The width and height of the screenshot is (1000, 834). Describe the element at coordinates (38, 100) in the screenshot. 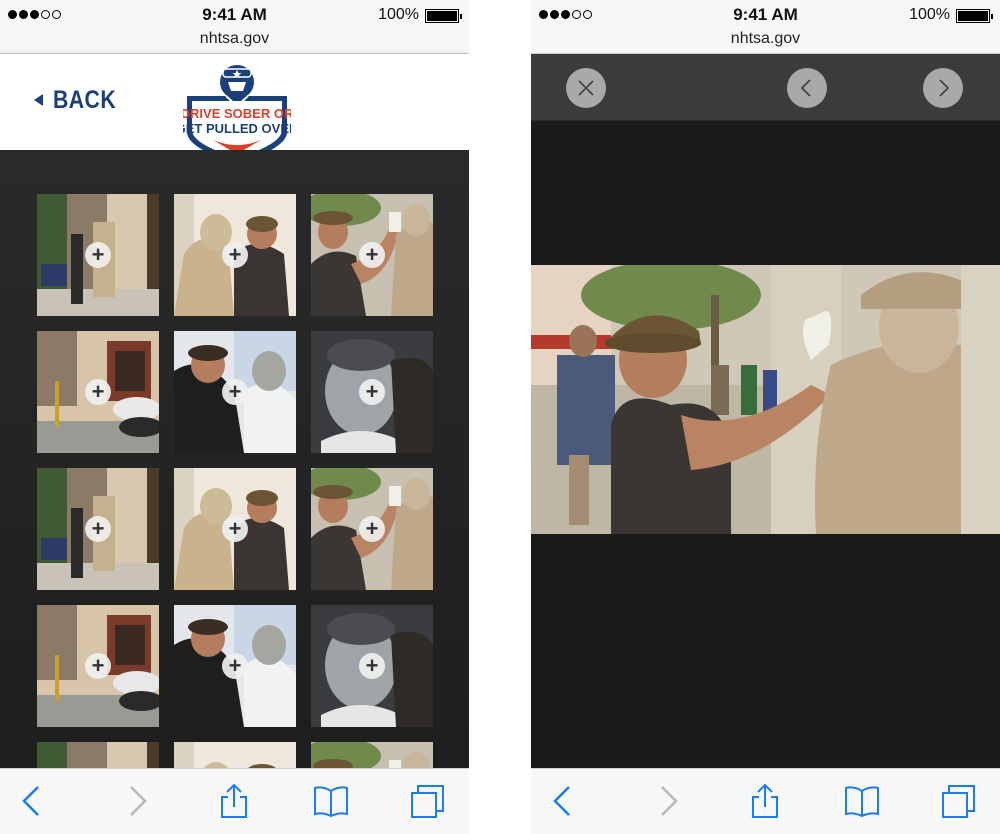

I see `back-triangle-icon` at that location.